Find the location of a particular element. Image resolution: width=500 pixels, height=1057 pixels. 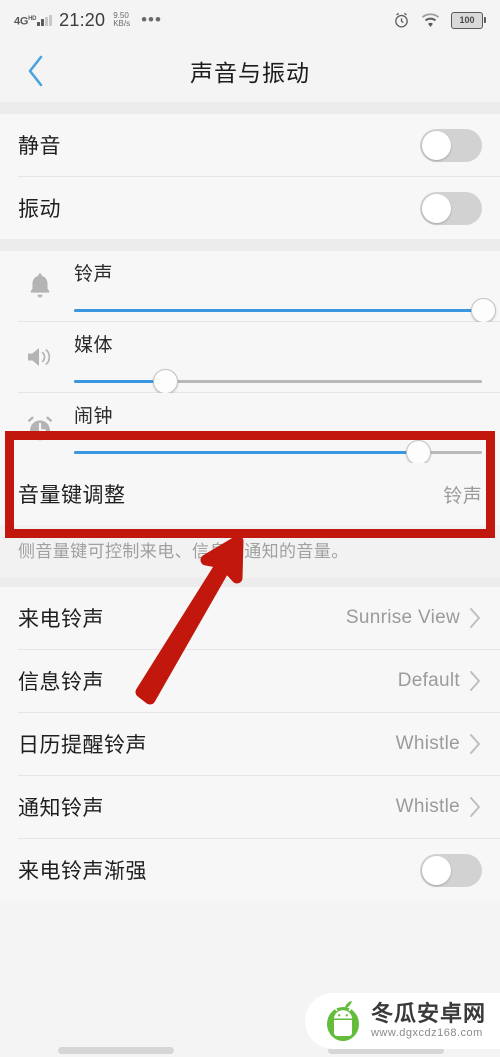

switch-section: 静音 振动 is located at coordinates (250, 176).